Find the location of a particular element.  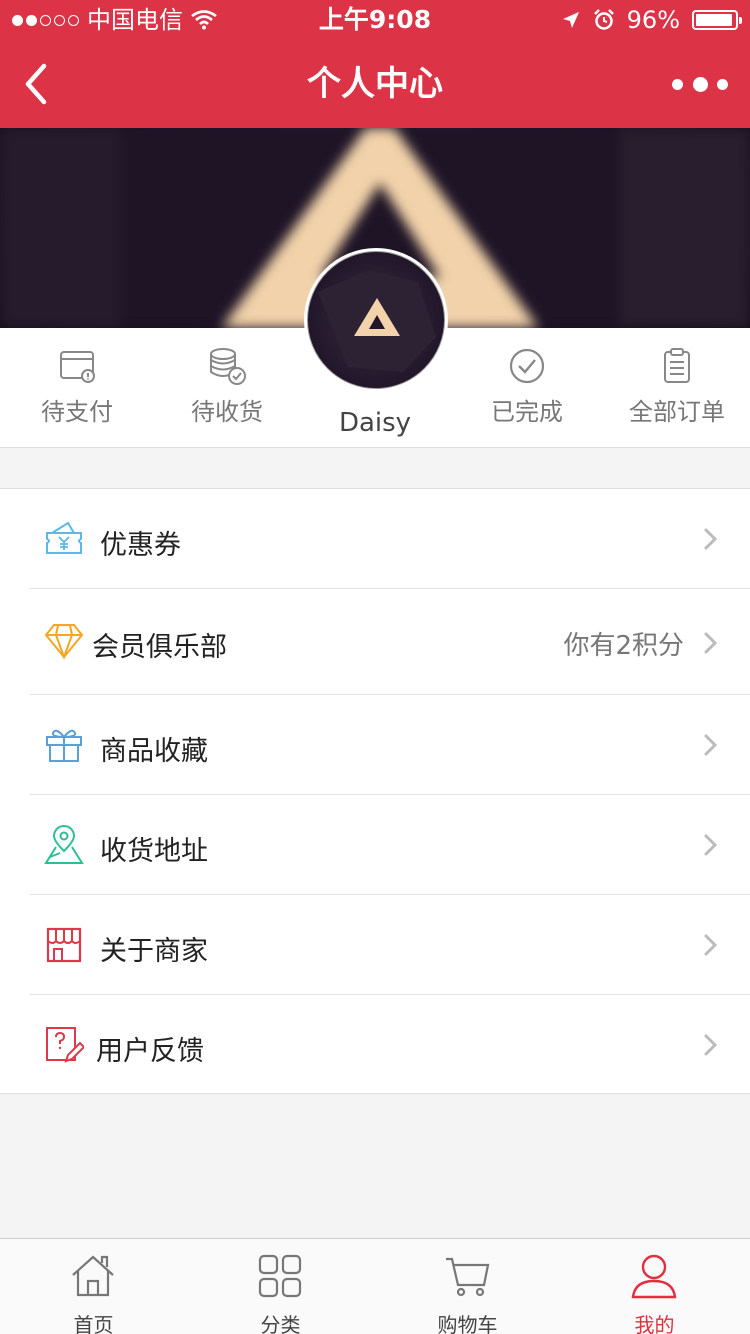

order-pending-receipt: 待收货 is located at coordinates (227, 388).